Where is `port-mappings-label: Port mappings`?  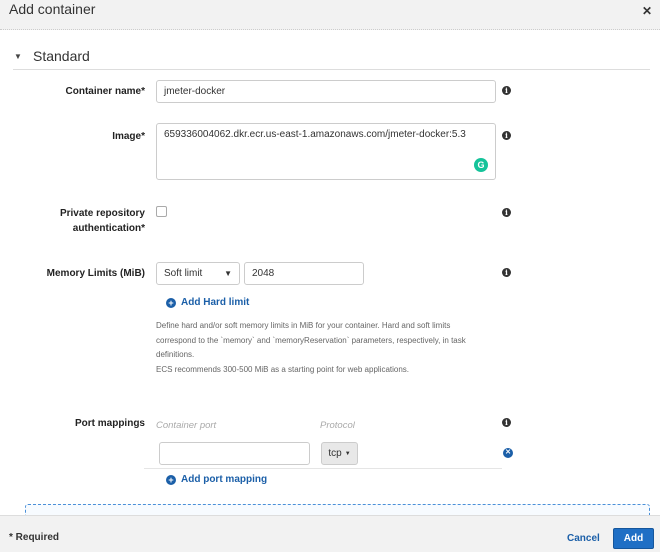
port-mappings-label: Port mappings is located at coordinates (109, 423).